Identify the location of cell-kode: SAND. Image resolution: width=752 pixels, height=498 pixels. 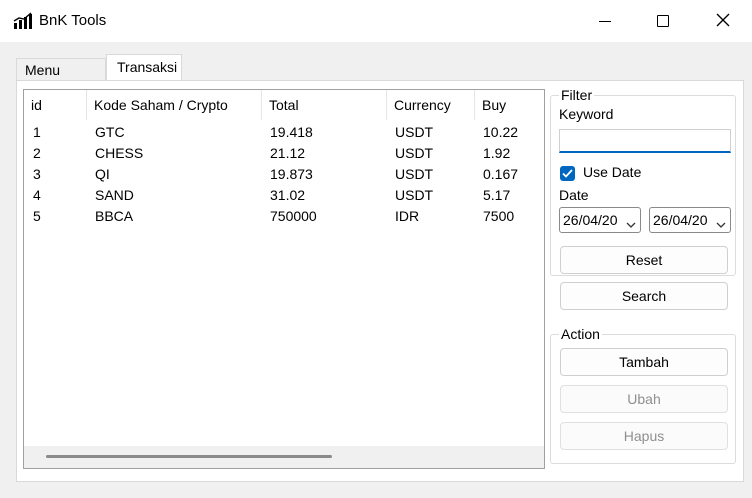
(114, 195).